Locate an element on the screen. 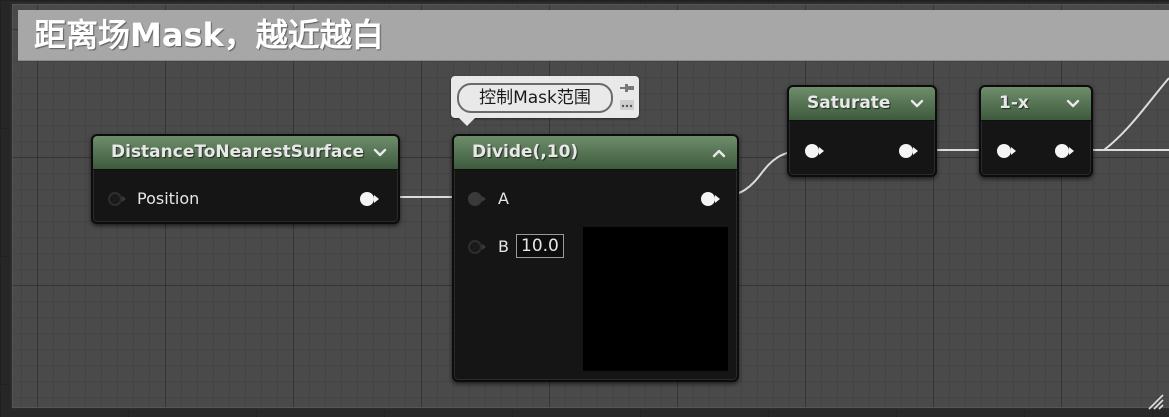 This screenshot has height=417, width=1169. node-header: Divide(,10) is located at coordinates (595, 153).